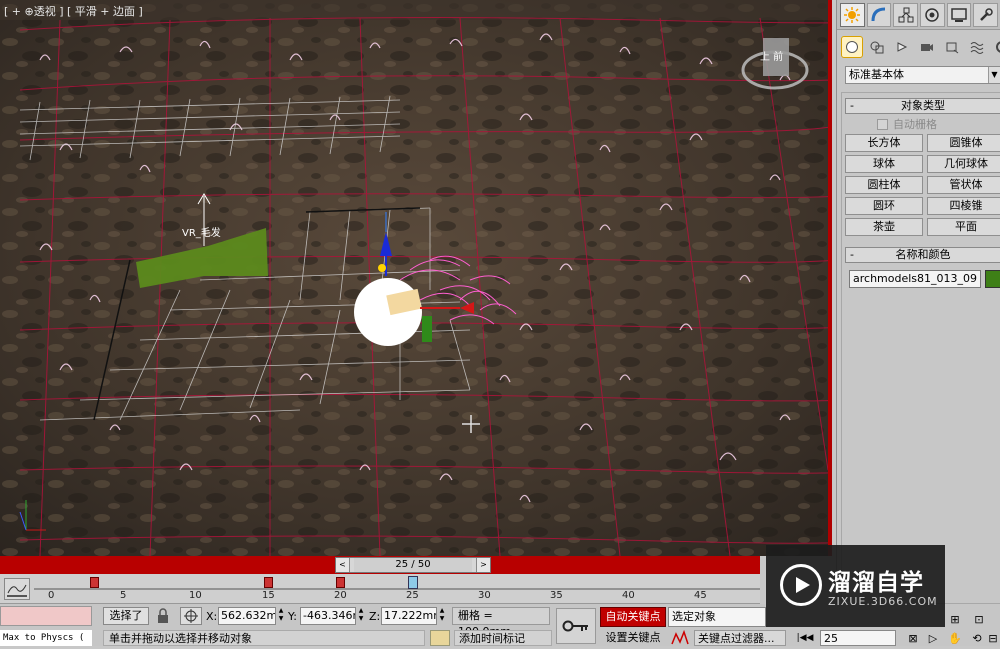 The width and height of the screenshot is (1000, 649). What do you see at coordinates (963, 164) in the screenshot?
I see `geosphere-button: 几何球体` at bounding box center [963, 164].